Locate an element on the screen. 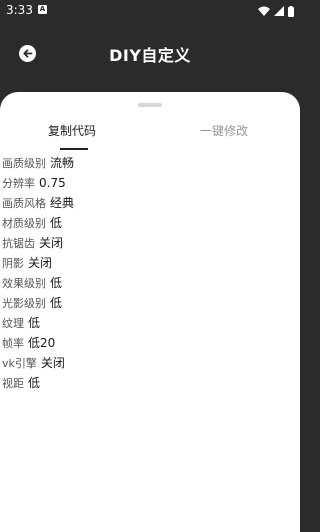 The width and height of the screenshot is (320, 532). status-bar: 3:33 A is located at coordinates (150, 11).